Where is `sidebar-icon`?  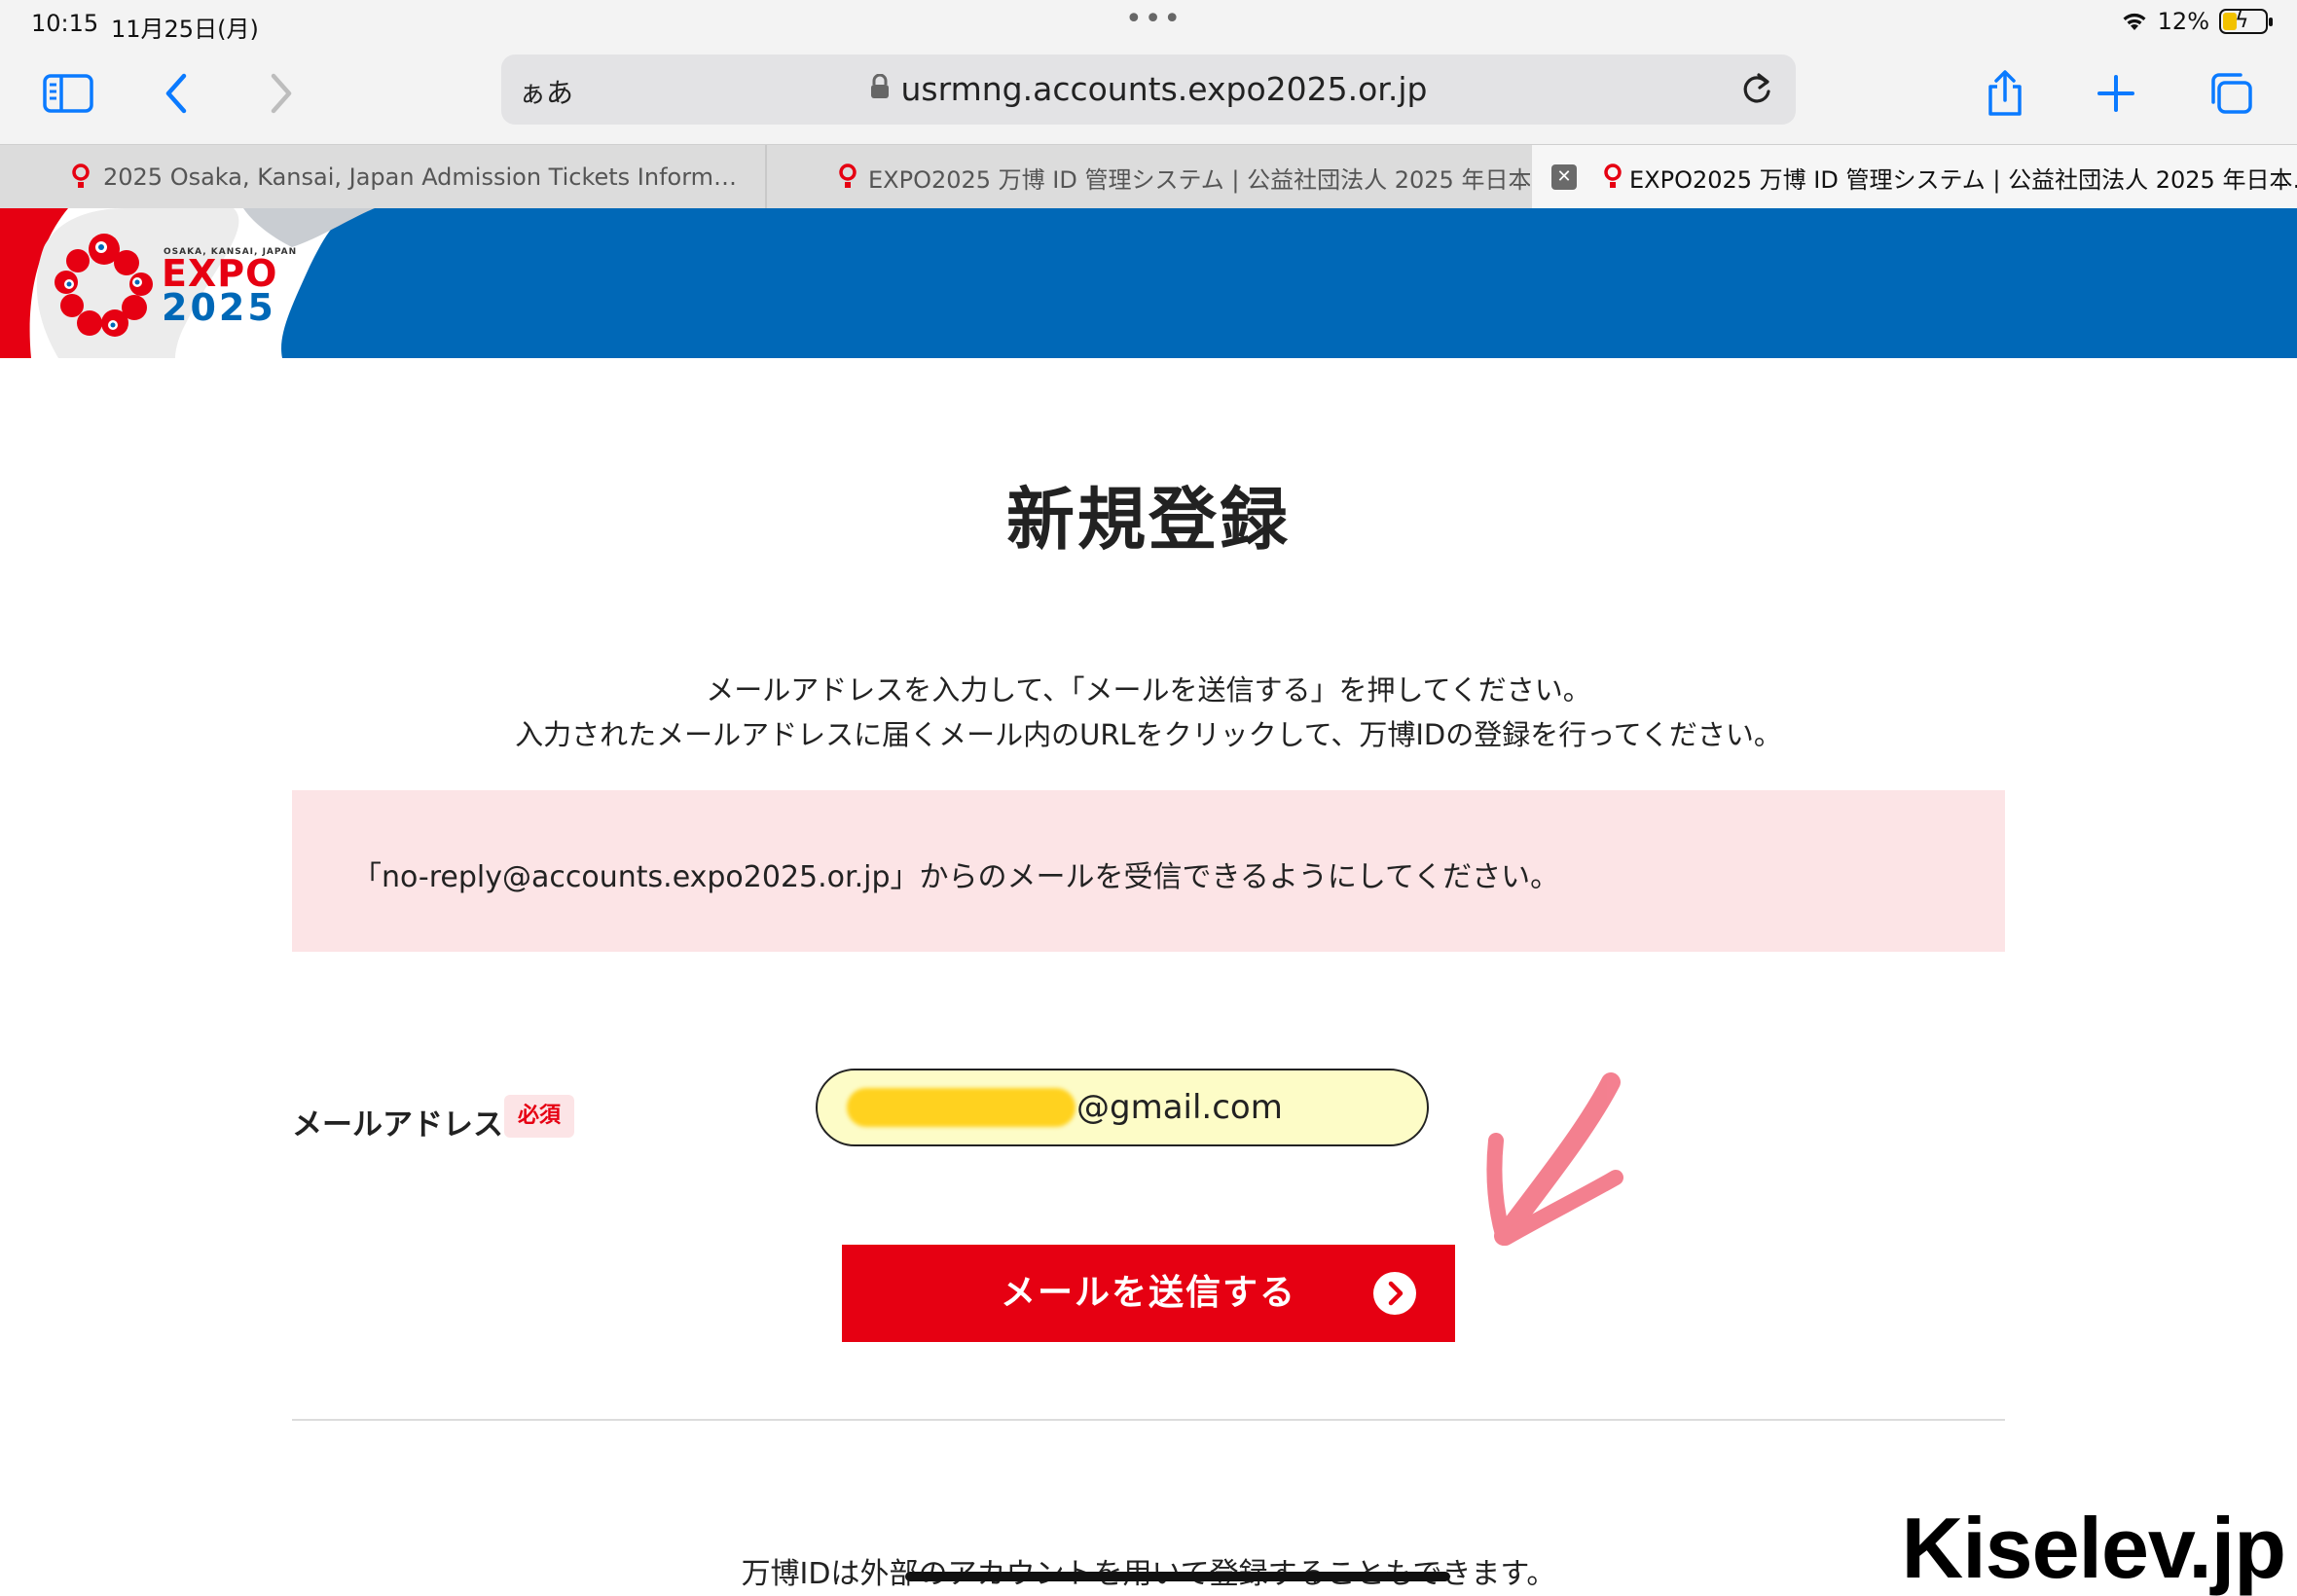 sidebar-icon is located at coordinates (68, 93).